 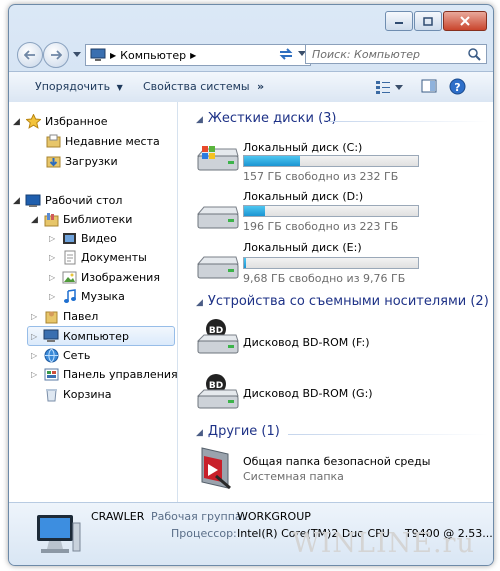 I want to click on group-removable: ◢ Устройства со съемными носителями (2), so click(x=342, y=301).